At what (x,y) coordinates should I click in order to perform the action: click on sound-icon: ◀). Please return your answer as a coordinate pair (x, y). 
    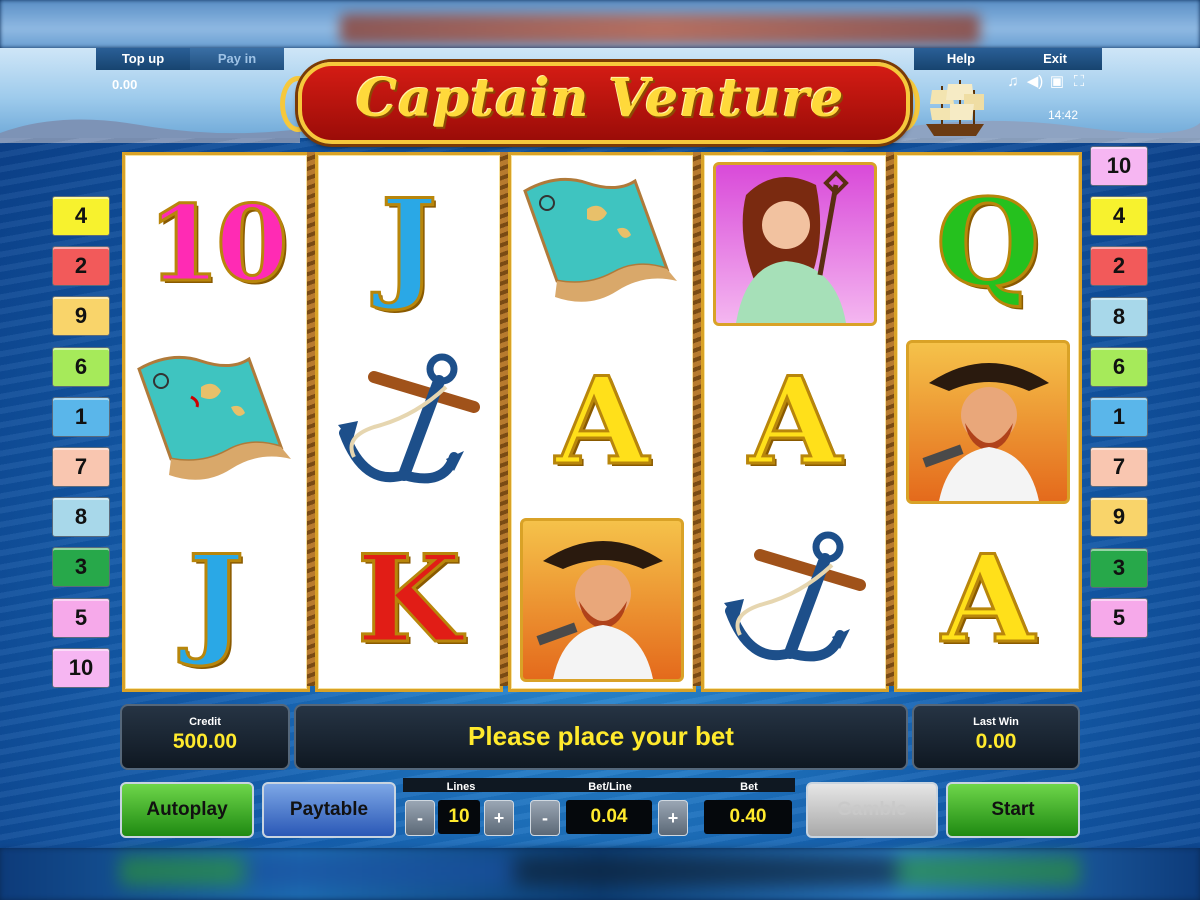
    Looking at the image, I should click on (1035, 81).